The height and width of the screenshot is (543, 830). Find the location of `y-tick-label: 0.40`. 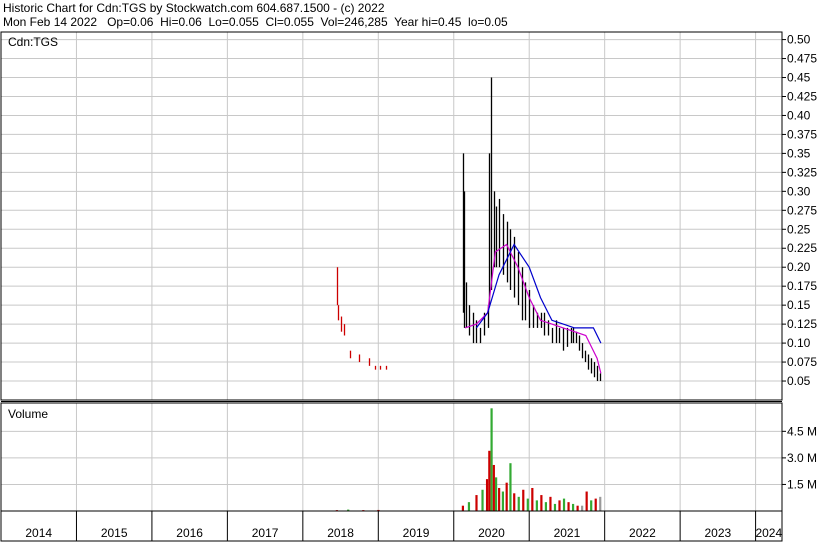

y-tick-label: 0.40 is located at coordinates (799, 115).